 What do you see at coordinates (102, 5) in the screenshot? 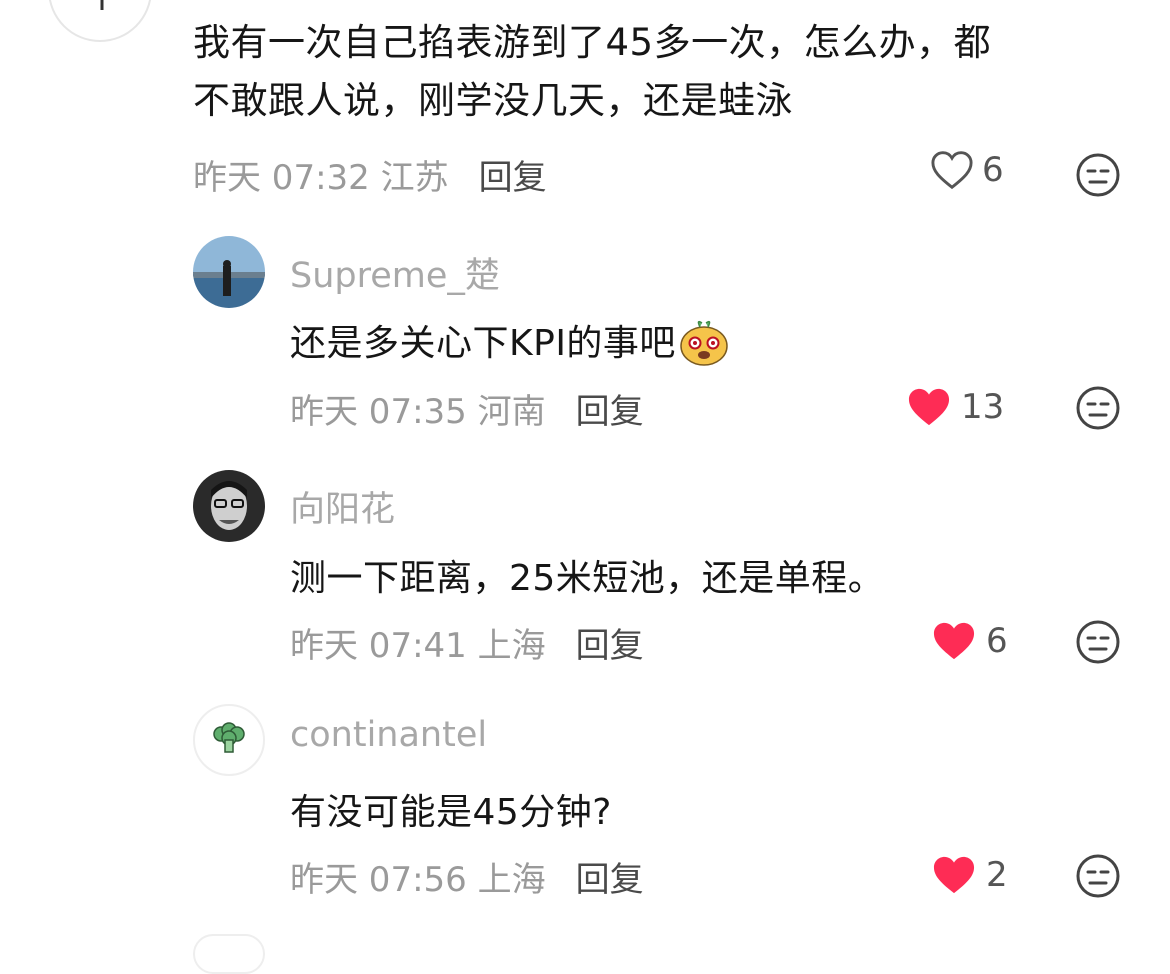
I see `user-icon` at bounding box center [102, 5].